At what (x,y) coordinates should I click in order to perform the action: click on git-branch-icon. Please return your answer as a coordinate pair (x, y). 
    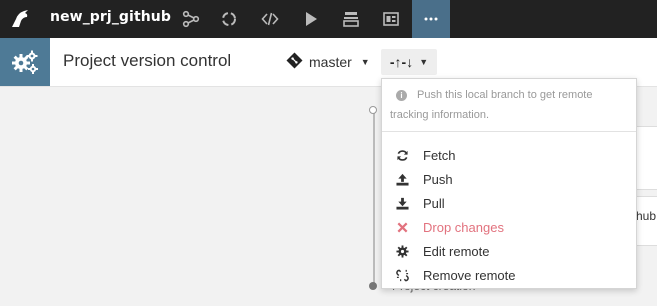
    Looking at the image, I should click on (294, 62).